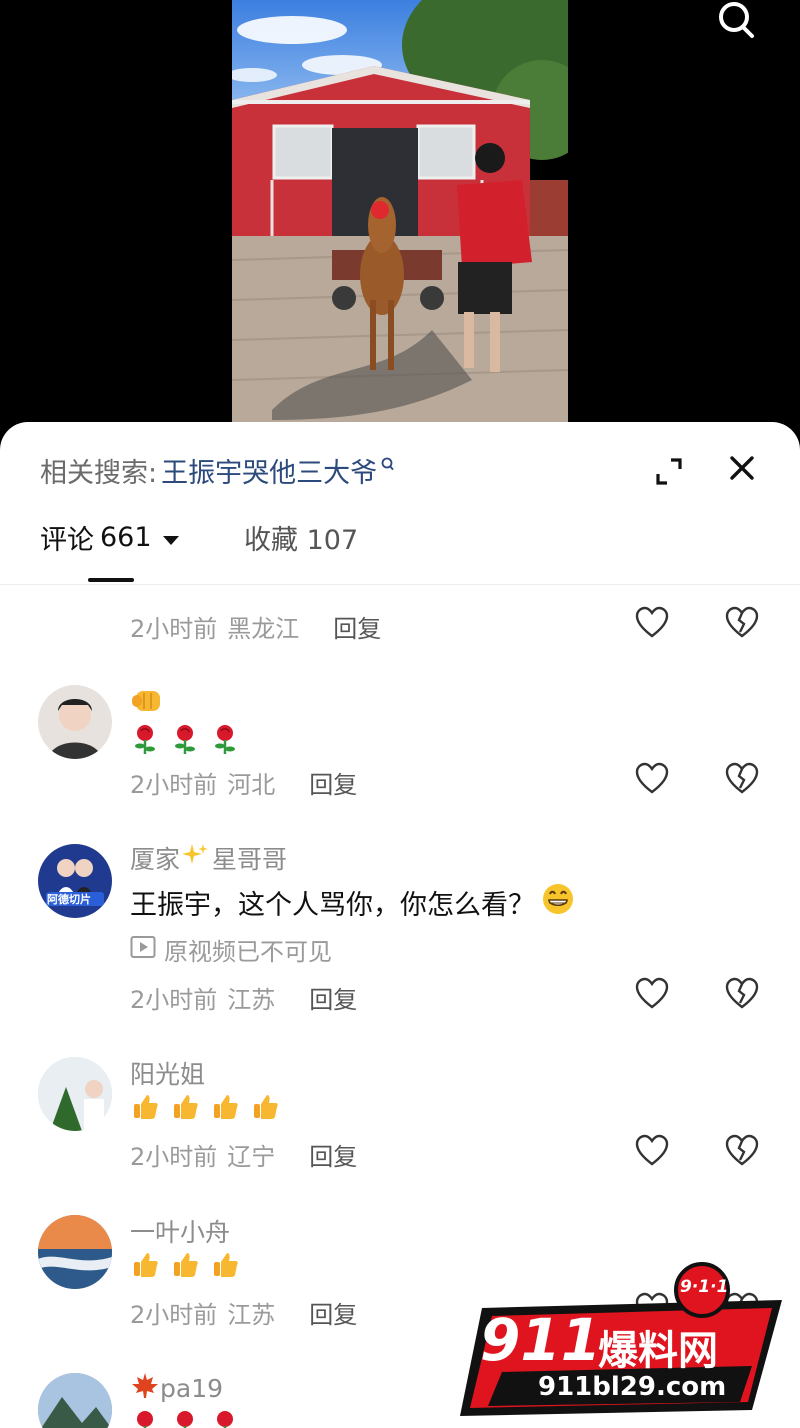 The height and width of the screenshot is (1428, 800). What do you see at coordinates (400, 1125) in the screenshot?
I see `comment-item: 阳光姐 2小时前 辽宁 回复` at bounding box center [400, 1125].